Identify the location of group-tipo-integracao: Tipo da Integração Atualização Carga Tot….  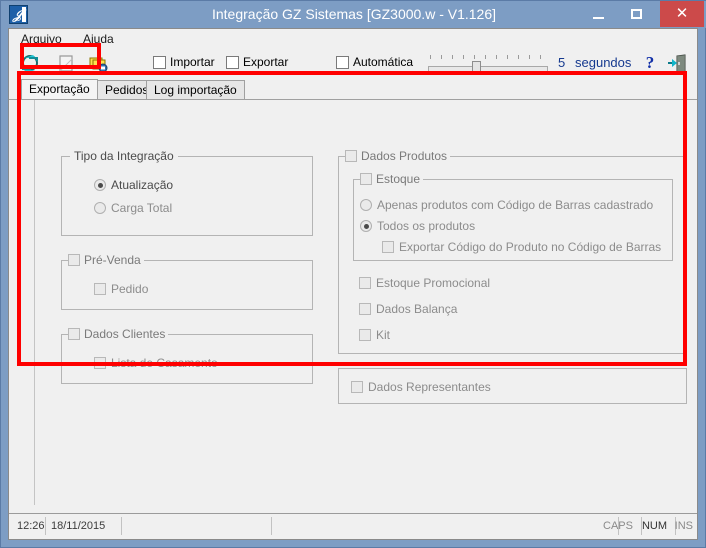
(187, 192).